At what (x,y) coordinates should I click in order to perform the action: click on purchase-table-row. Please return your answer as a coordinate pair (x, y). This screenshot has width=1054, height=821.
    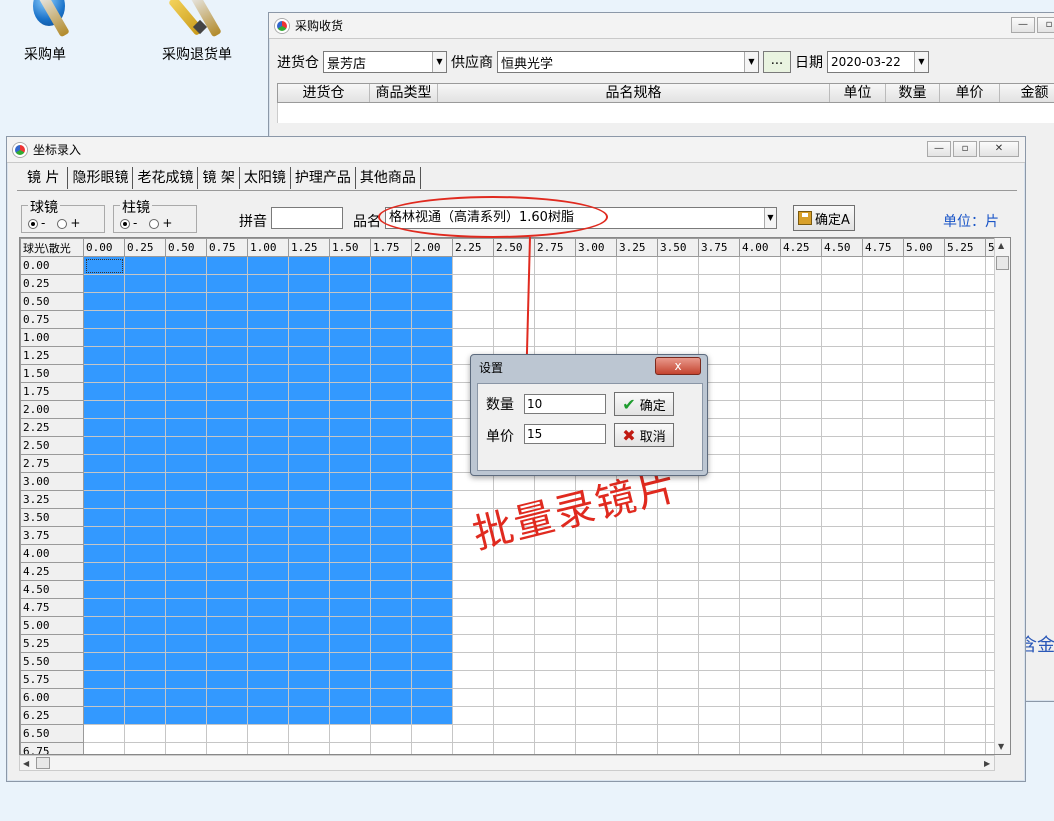
    Looking at the image, I should click on (665, 113).